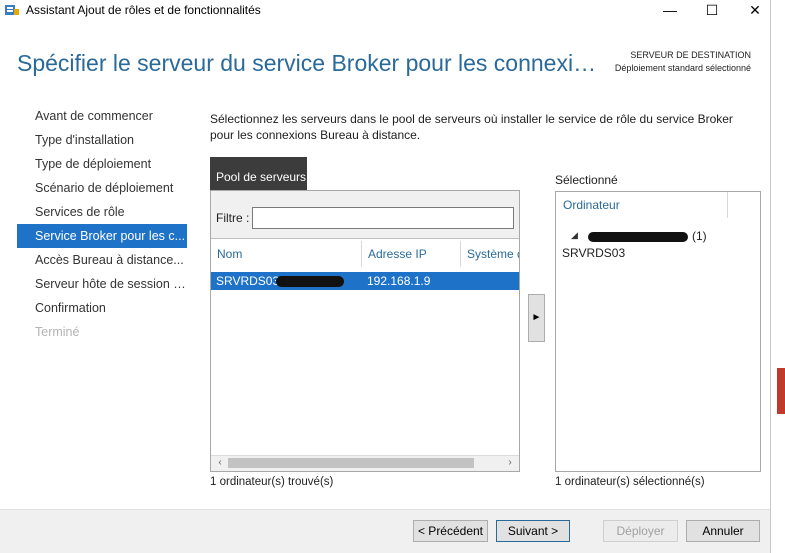 Image resolution: width=785 pixels, height=553 pixels. Describe the element at coordinates (533, 531) in the screenshot. I see `next-button: Suivant >` at that location.